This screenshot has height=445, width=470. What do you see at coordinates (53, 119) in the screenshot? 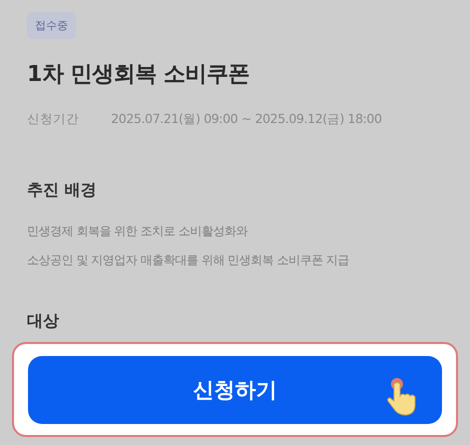
I see `period-label: 신청기간` at bounding box center [53, 119].